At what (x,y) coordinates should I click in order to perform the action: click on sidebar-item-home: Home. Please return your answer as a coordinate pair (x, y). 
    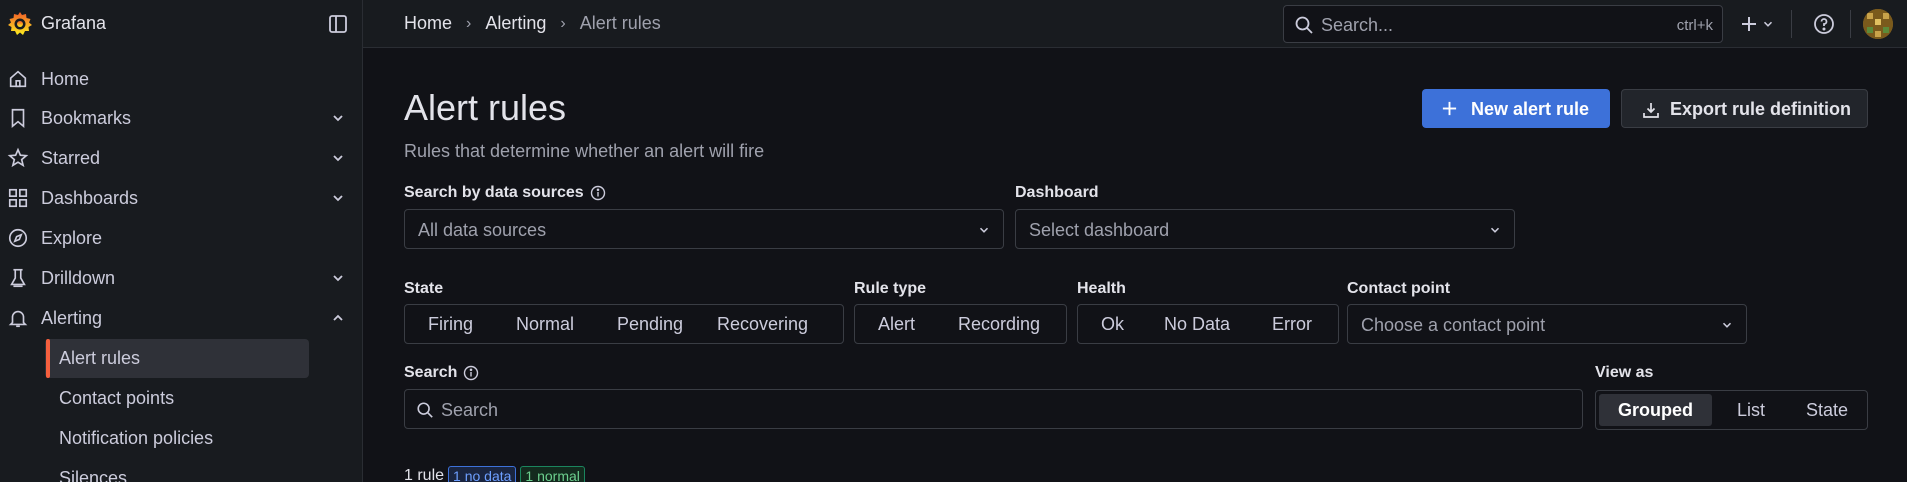
    Looking at the image, I should click on (181, 79).